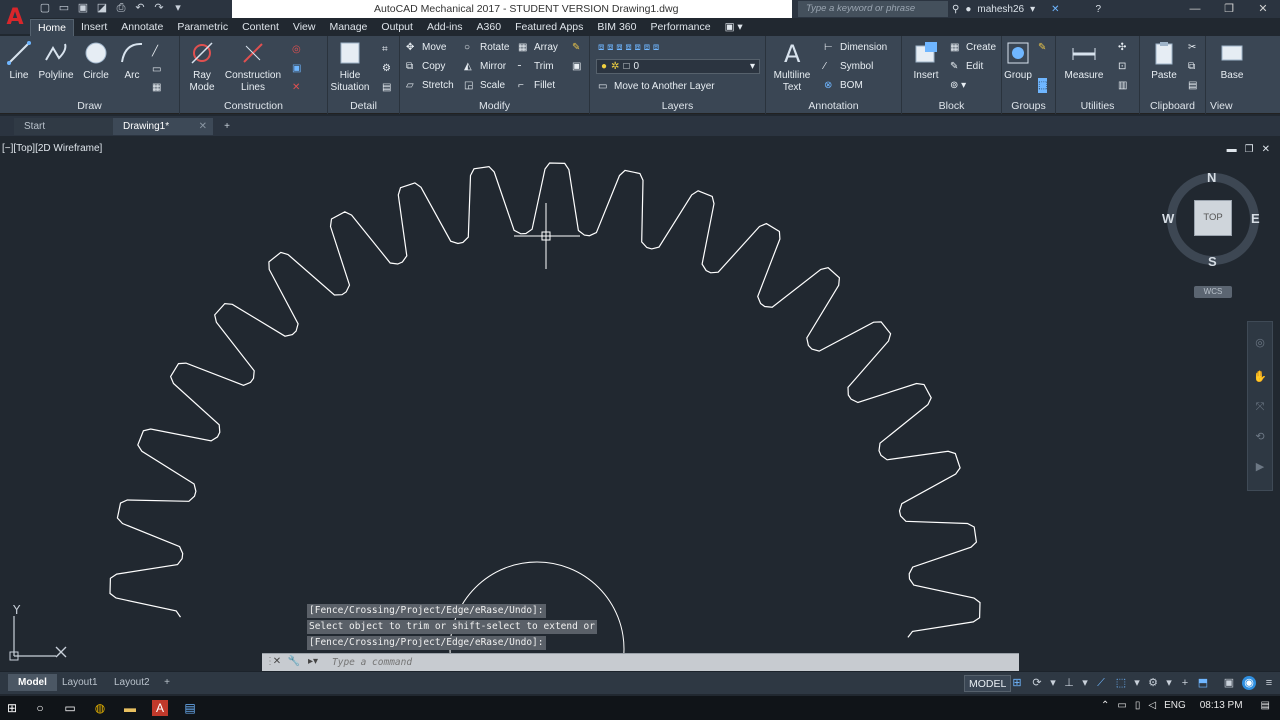  Describe the element at coordinates (167, 682) in the screenshot. I see `new-layout-icon: +` at that location.